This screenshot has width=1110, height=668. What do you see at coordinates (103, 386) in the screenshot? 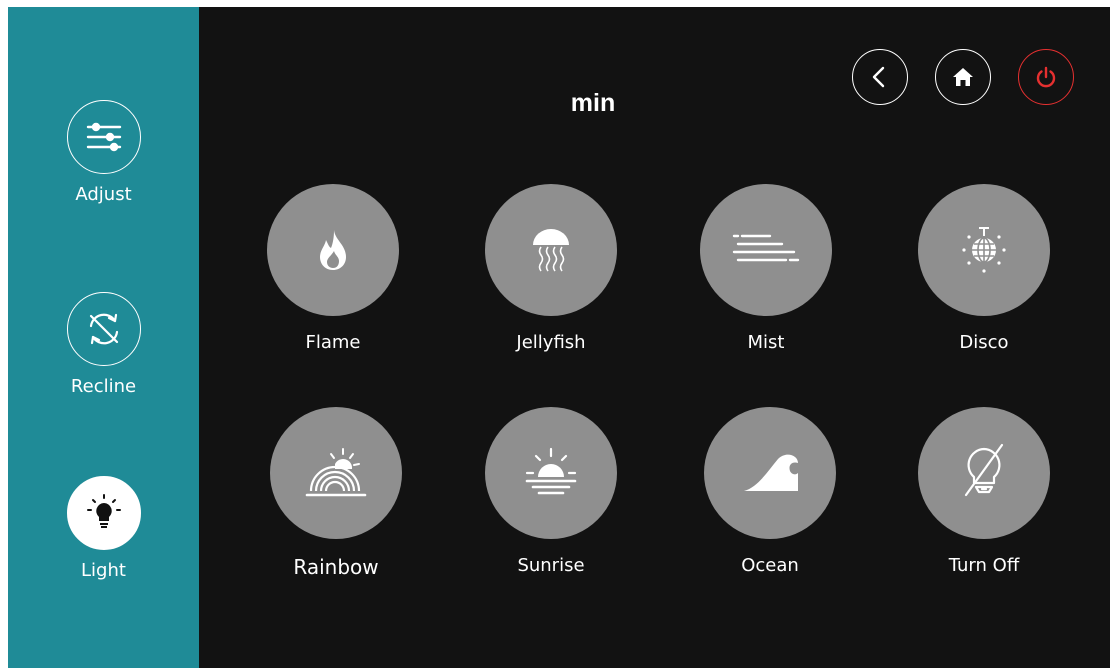
I see `sidebar-label-recline: Recline` at bounding box center [103, 386].